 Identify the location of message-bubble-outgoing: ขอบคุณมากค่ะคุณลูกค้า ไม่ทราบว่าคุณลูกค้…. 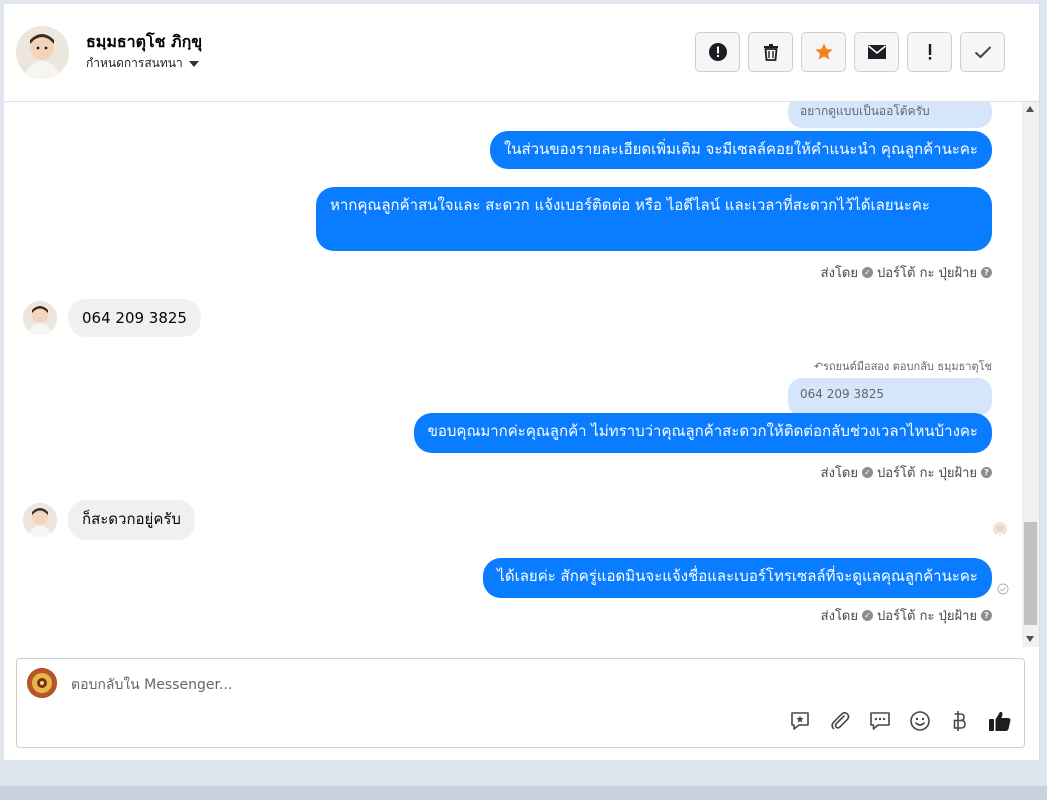
(702, 433).